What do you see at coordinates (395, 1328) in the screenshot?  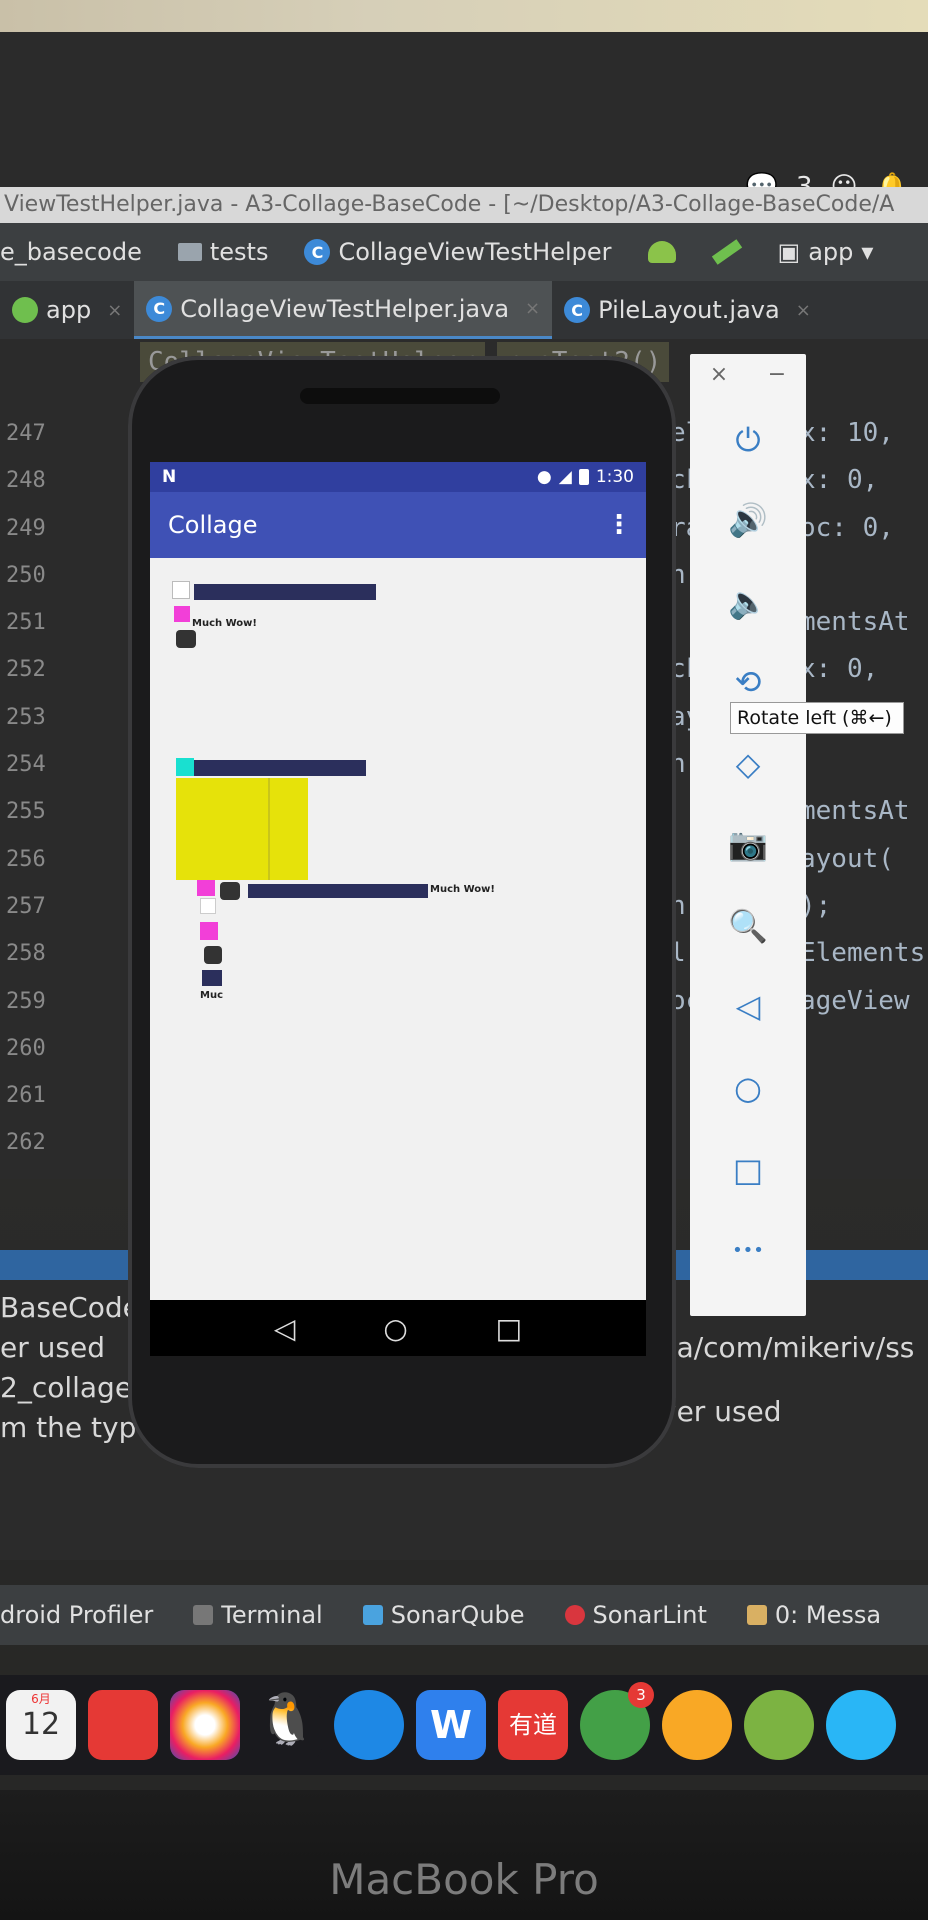 I see `home-button: ○` at bounding box center [395, 1328].